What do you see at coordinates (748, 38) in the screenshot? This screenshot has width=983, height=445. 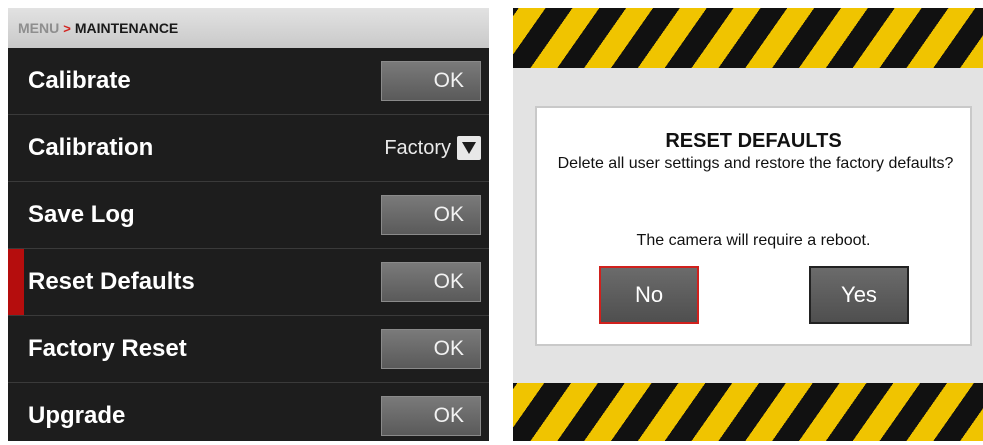 I see `hazard-stripe-top` at bounding box center [748, 38].